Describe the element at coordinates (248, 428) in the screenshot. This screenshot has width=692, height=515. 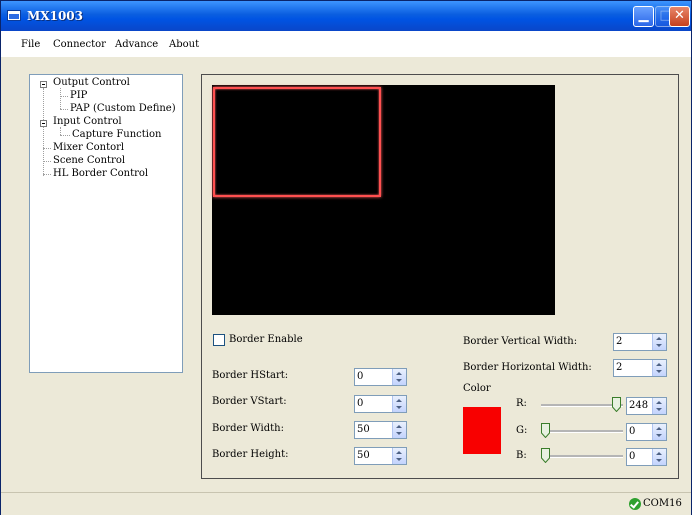
I see `border-width-label: Border Width:` at that location.